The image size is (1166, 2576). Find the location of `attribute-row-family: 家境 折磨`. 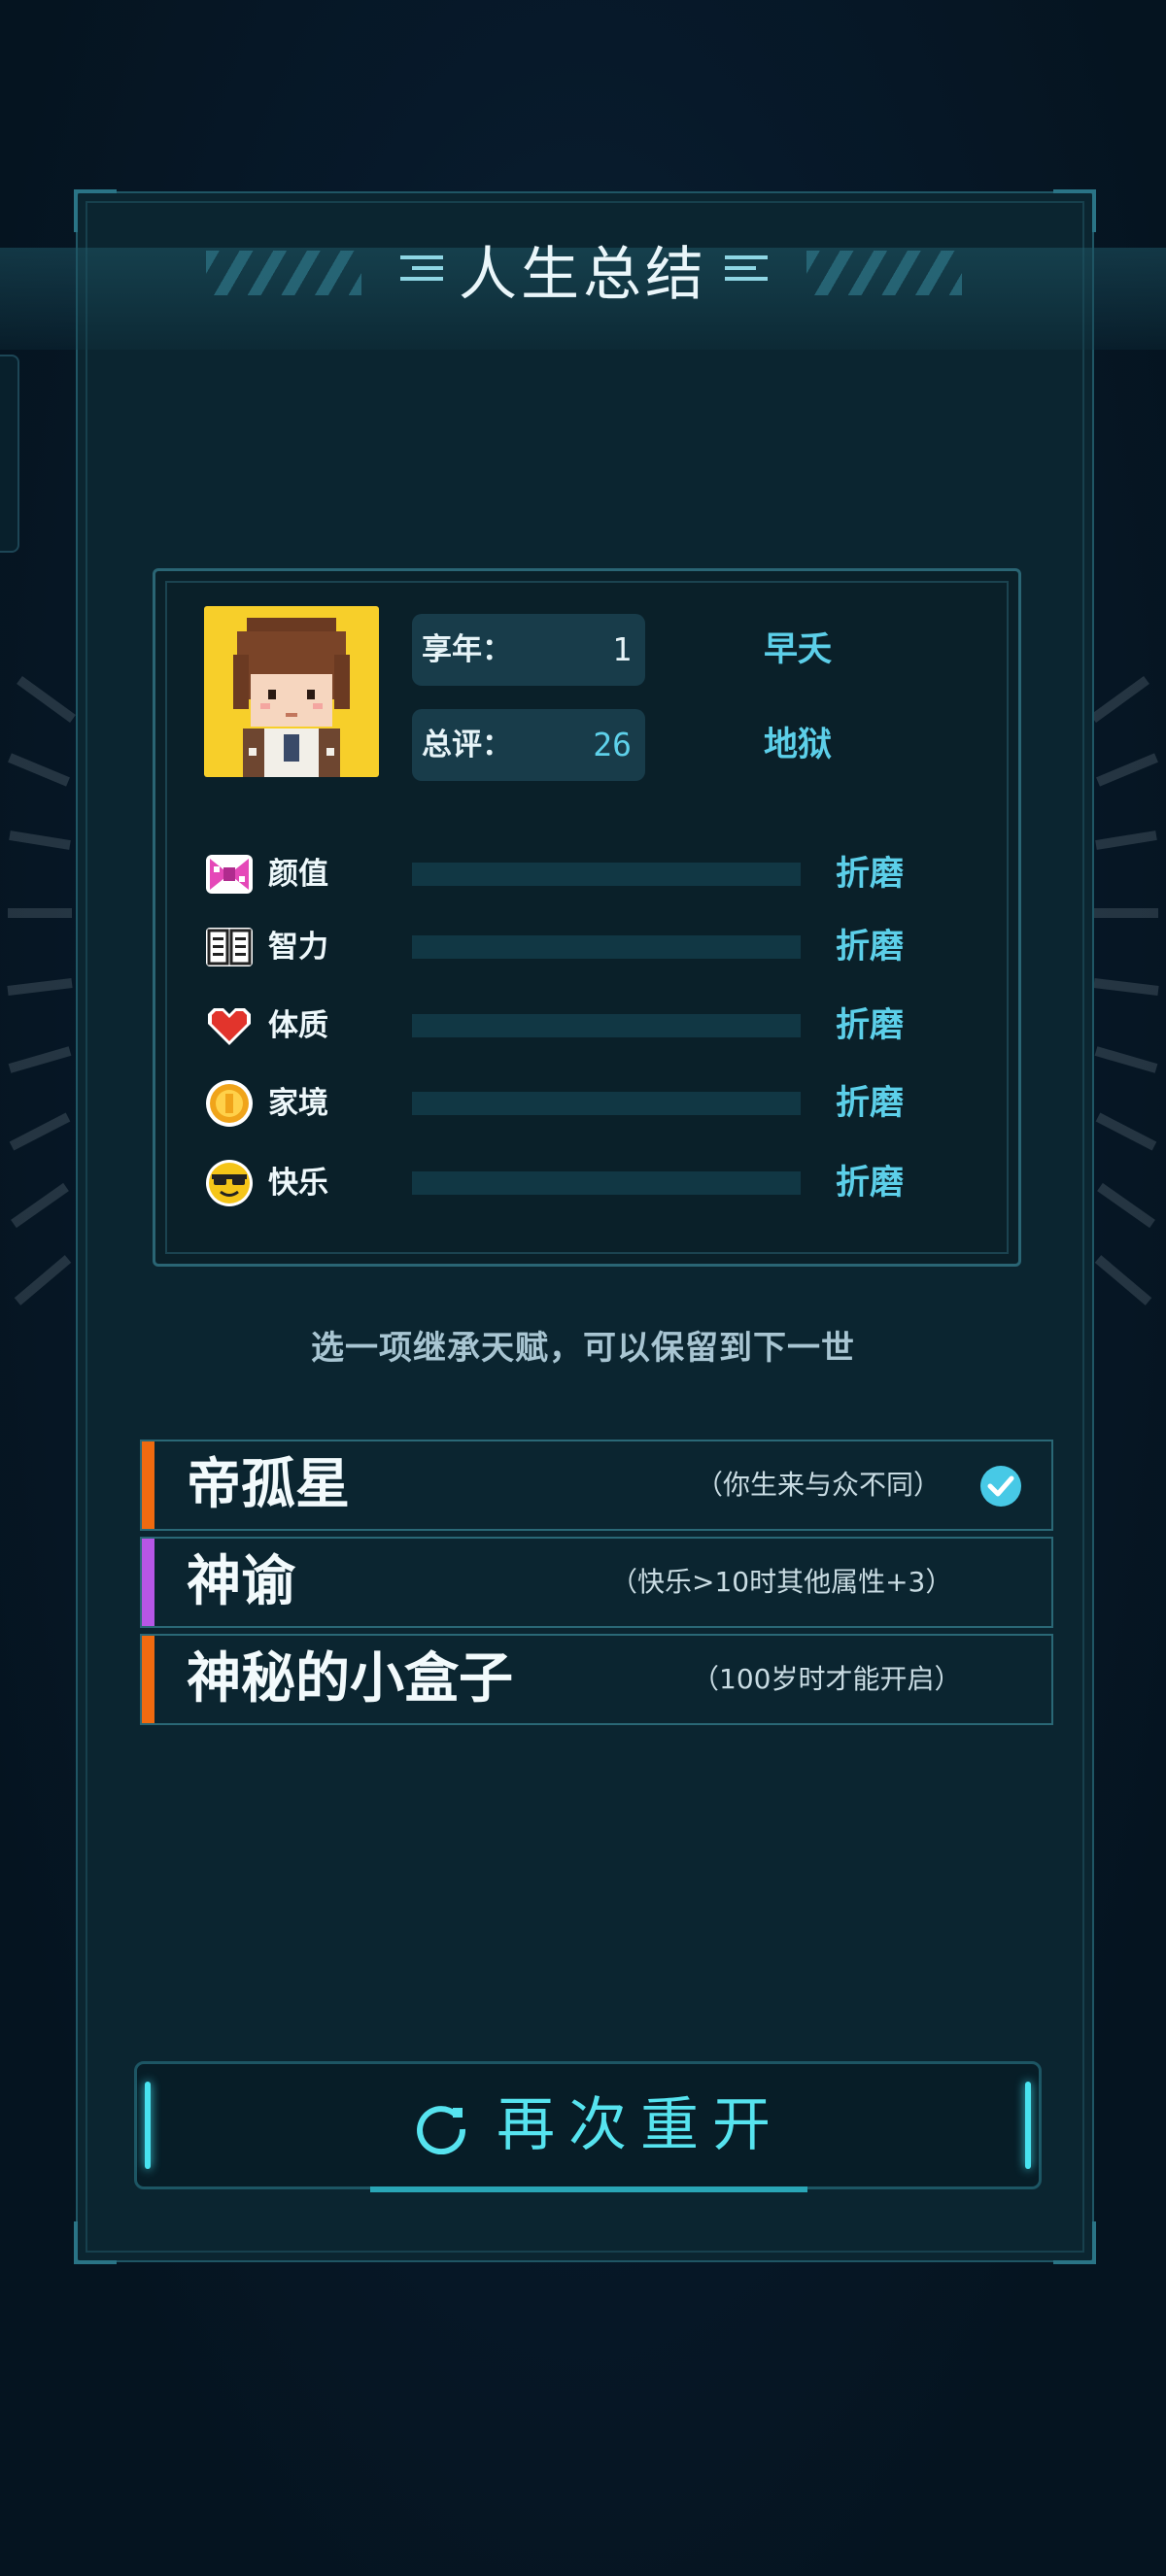

attribute-row-family: 家境 折磨 is located at coordinates (573, 1103).